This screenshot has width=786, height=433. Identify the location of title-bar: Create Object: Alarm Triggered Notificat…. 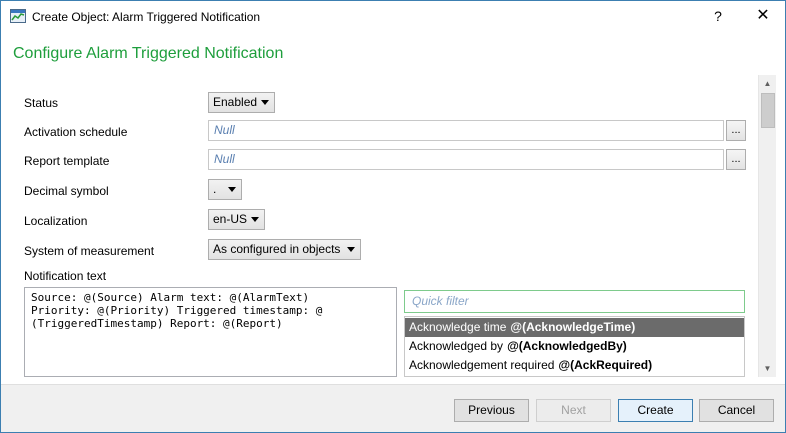
(393, 16).